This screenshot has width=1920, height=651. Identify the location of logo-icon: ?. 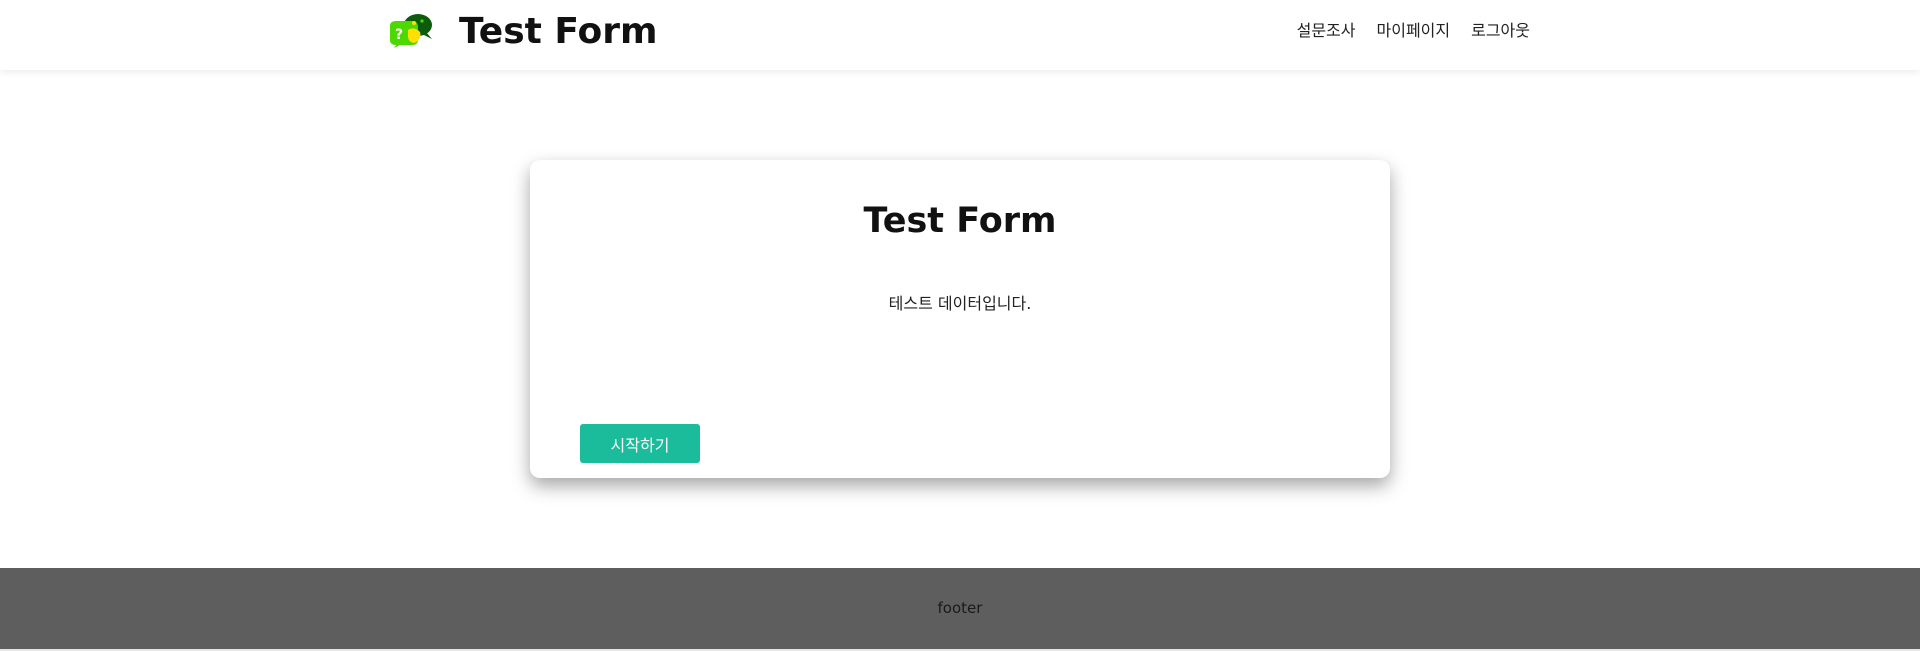
(411, 30).